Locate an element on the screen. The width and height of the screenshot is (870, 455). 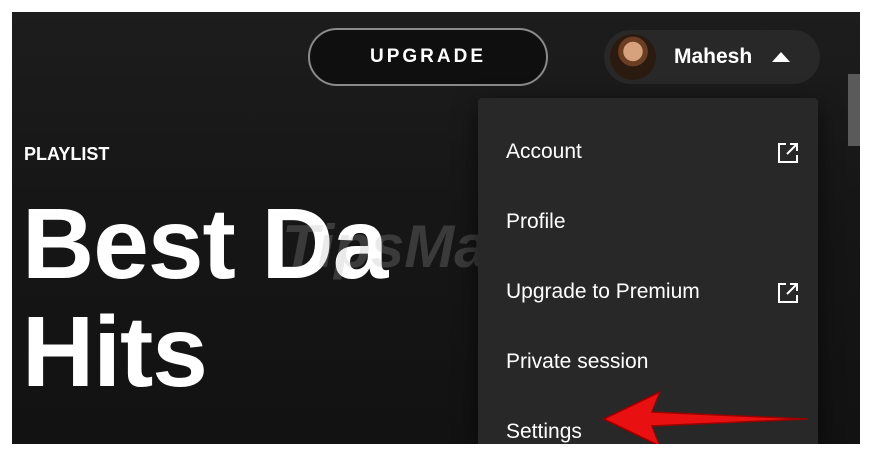
menu-item-label: Account is located at coordinates (544, 151).